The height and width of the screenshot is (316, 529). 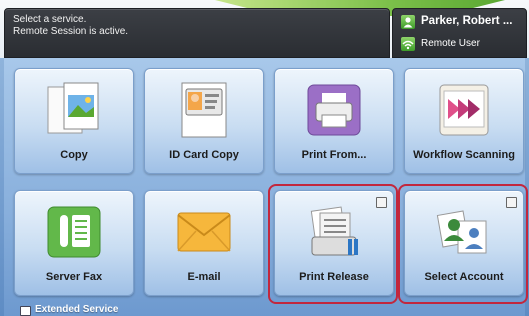 What do you see at coordinates (408, 44) in the screenshot?
I see `remote-icon` at bounding box center [408, 44].